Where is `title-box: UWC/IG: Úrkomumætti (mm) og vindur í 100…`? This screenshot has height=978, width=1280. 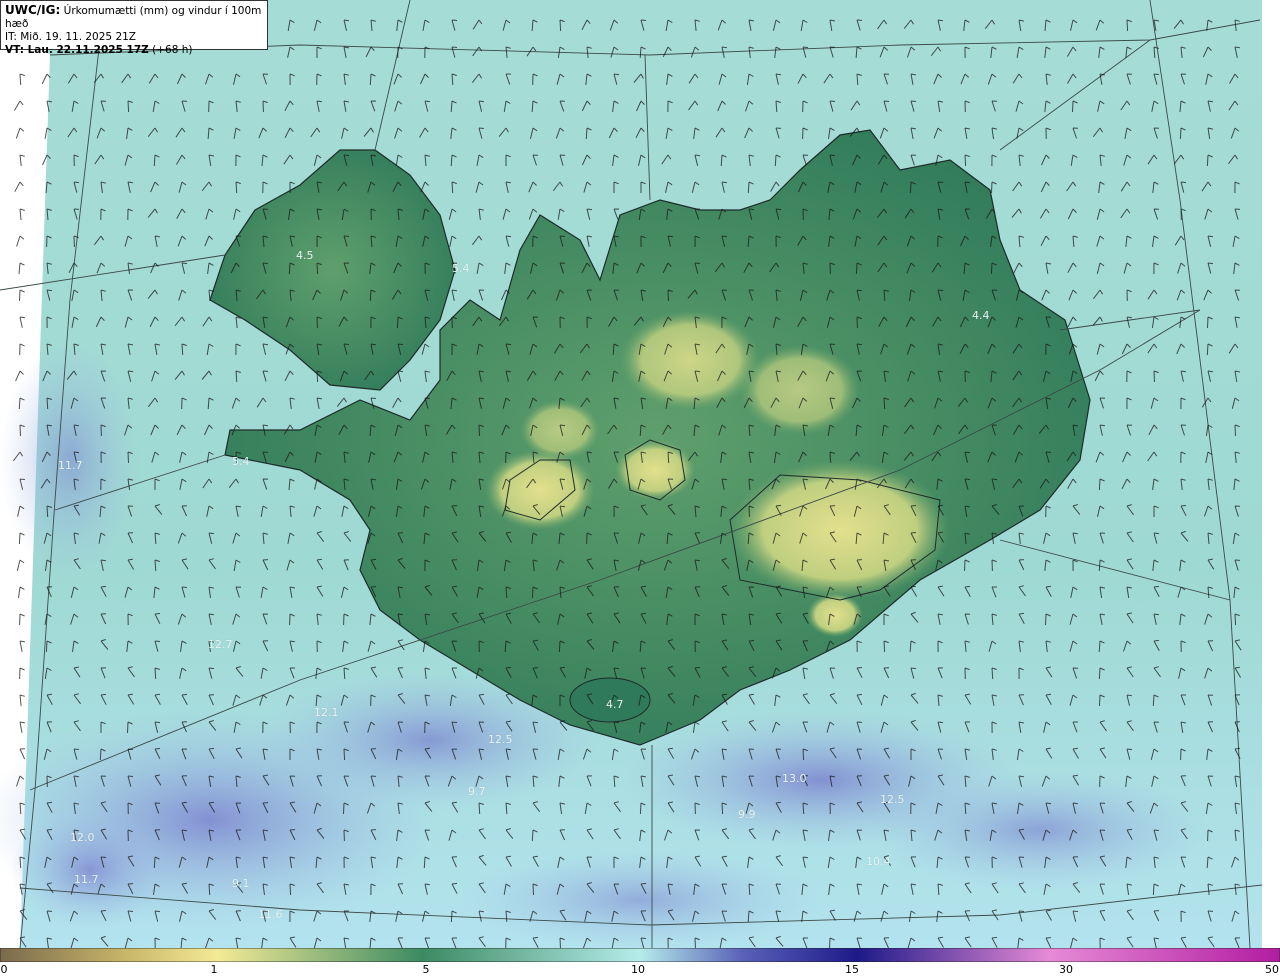 title-box: UWC/IG: Úrkomumætti (mm) og vindur í 100… is located at coordinates (134, 28).